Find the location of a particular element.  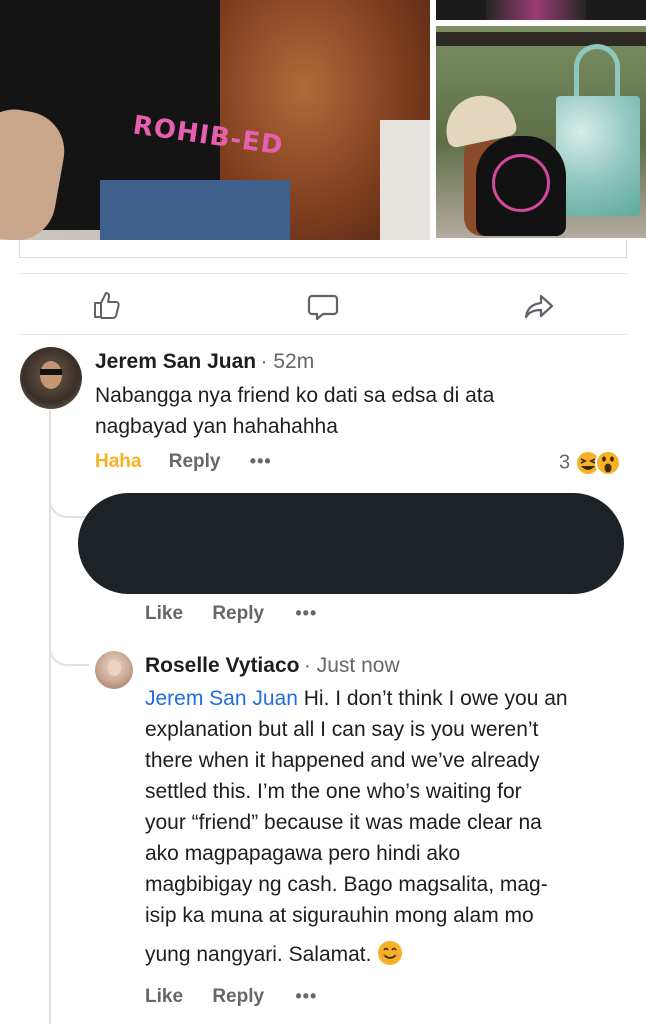

thread-connector is located at coordinates (69, 653).